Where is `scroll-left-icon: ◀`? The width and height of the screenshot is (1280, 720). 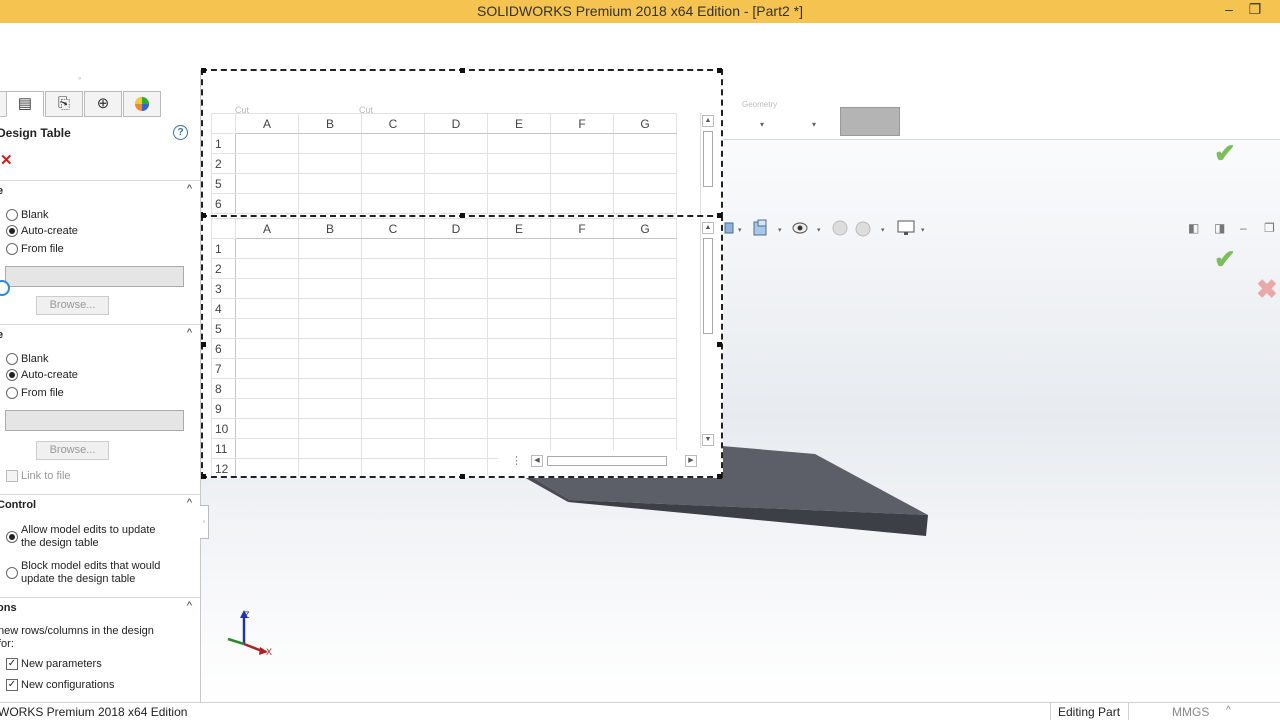
scroll-left-icon: ◀ is located at coordinates (537, 461).